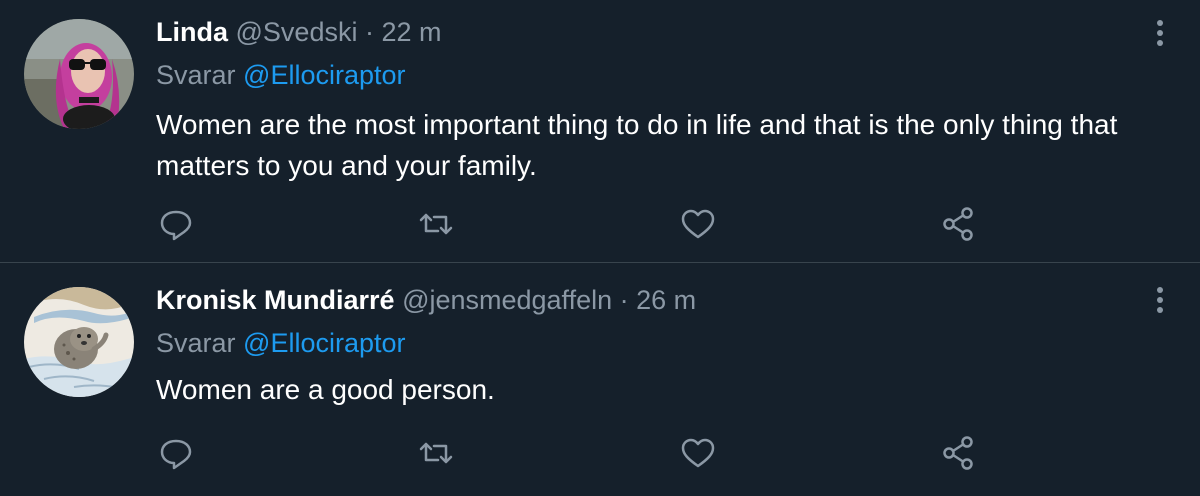 Image resolution: width=1200 pixels, height=496 pixels. I want to click on tweet-header: Linda @Svedski · 22 m, so click(299, 32).